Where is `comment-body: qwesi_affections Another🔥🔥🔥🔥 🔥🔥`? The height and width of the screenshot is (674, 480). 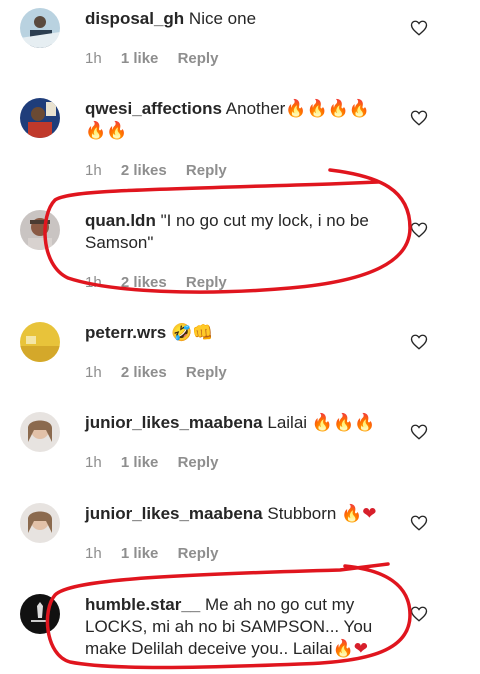
comment-body: qwesi_affections Another🔥🔥🔥🔥 🔥🔥 is located at coordinates (235, 120).